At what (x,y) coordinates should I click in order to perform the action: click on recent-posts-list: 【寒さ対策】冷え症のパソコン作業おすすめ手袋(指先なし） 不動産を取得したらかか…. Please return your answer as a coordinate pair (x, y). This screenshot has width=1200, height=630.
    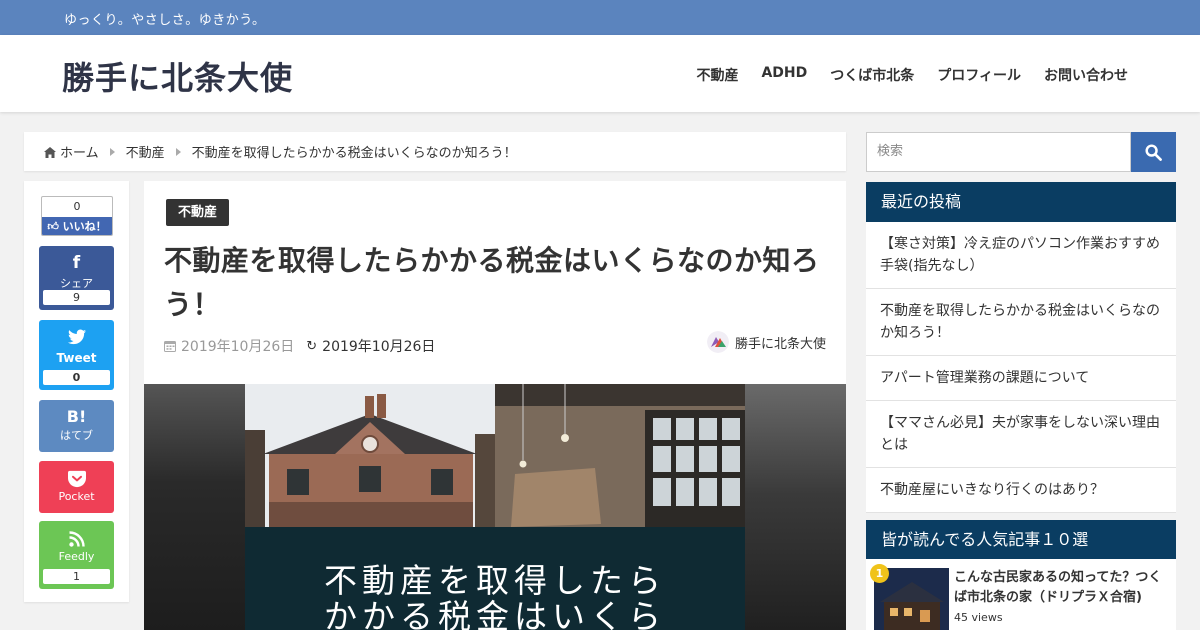
    Looking at the image, I should click on (1021, 367).